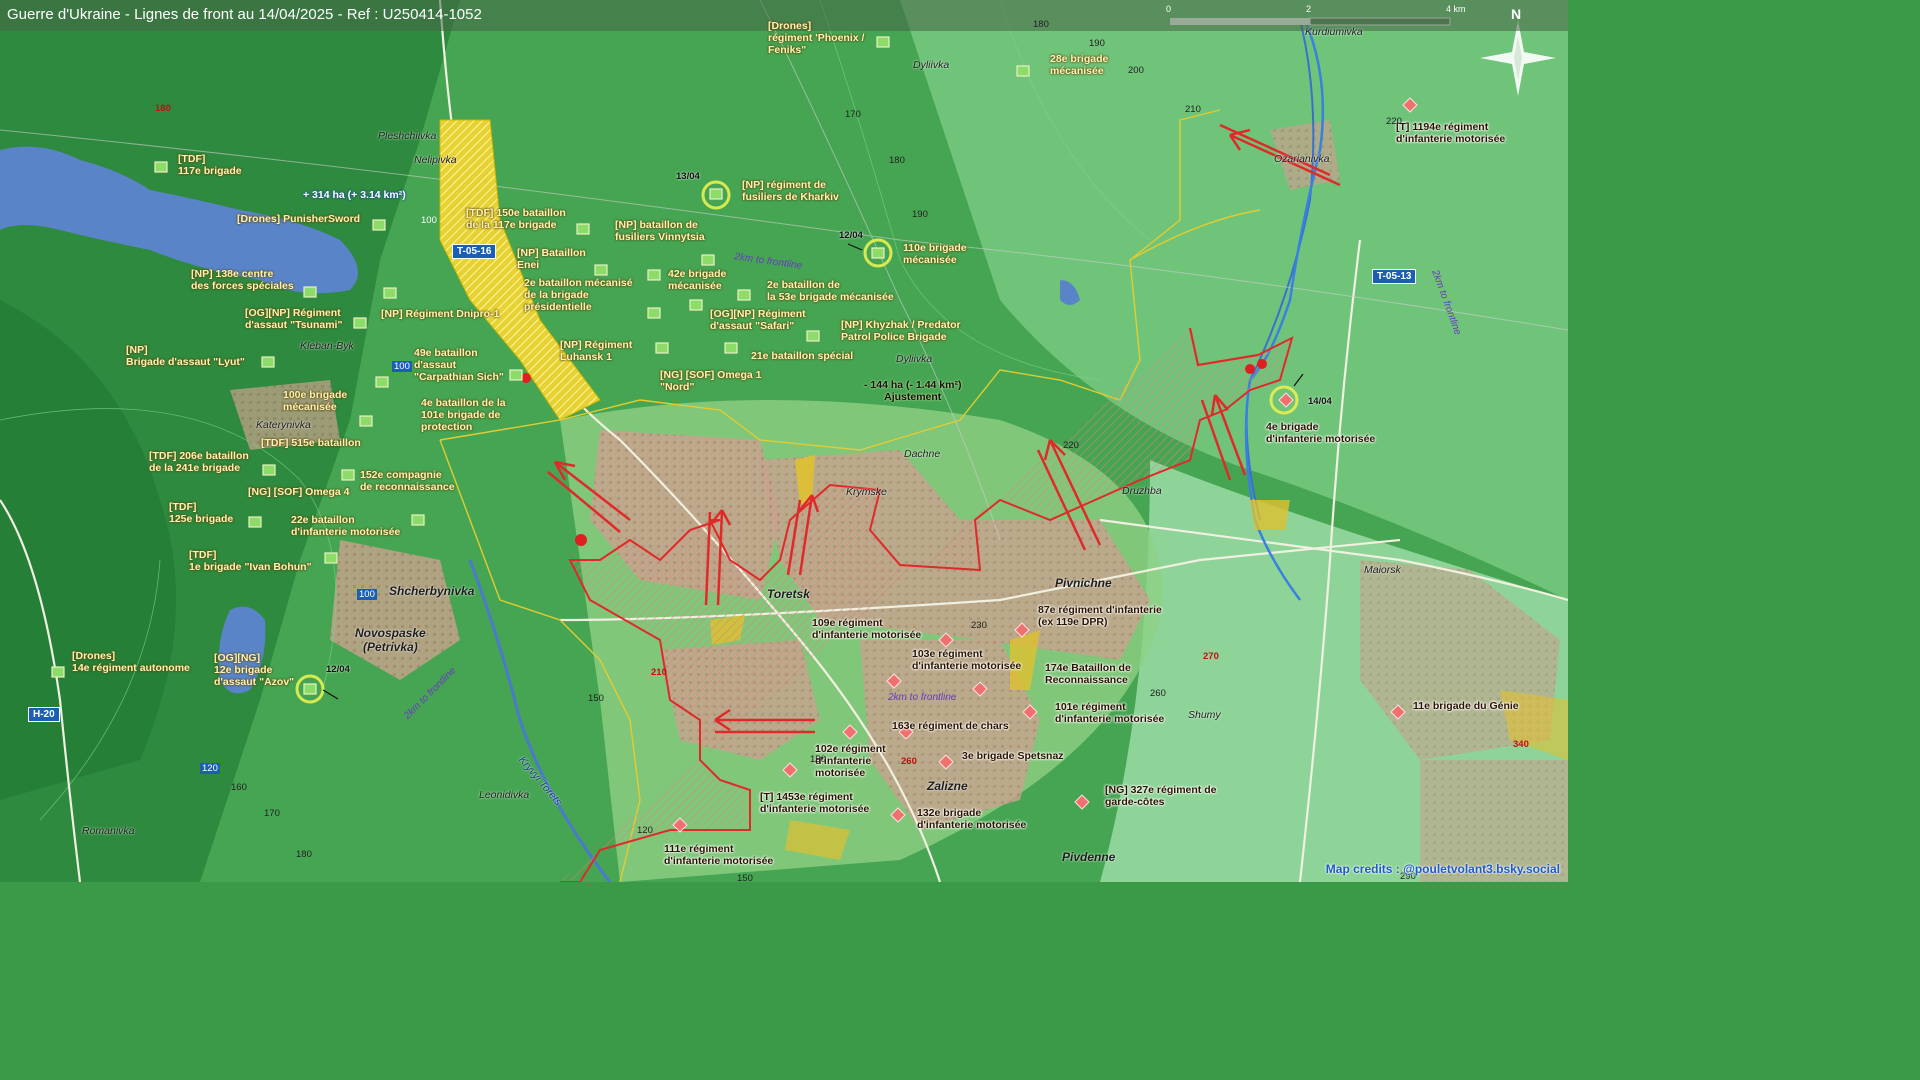  I want to click on ru-unit-label: 109e régiment d'infanterie motorisée, so click(866, 629).